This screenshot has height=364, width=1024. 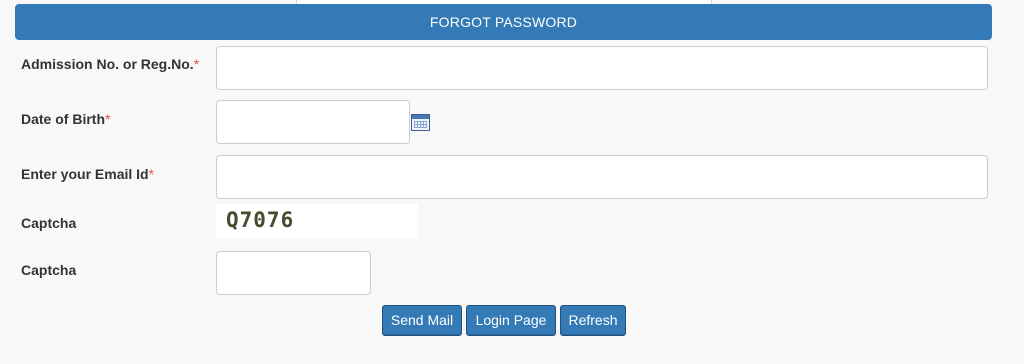 What do you see at coordinates (49, 270) in the screenshot?
I see `captcha-input-label: Captcha` at bounding box center [49, 270].